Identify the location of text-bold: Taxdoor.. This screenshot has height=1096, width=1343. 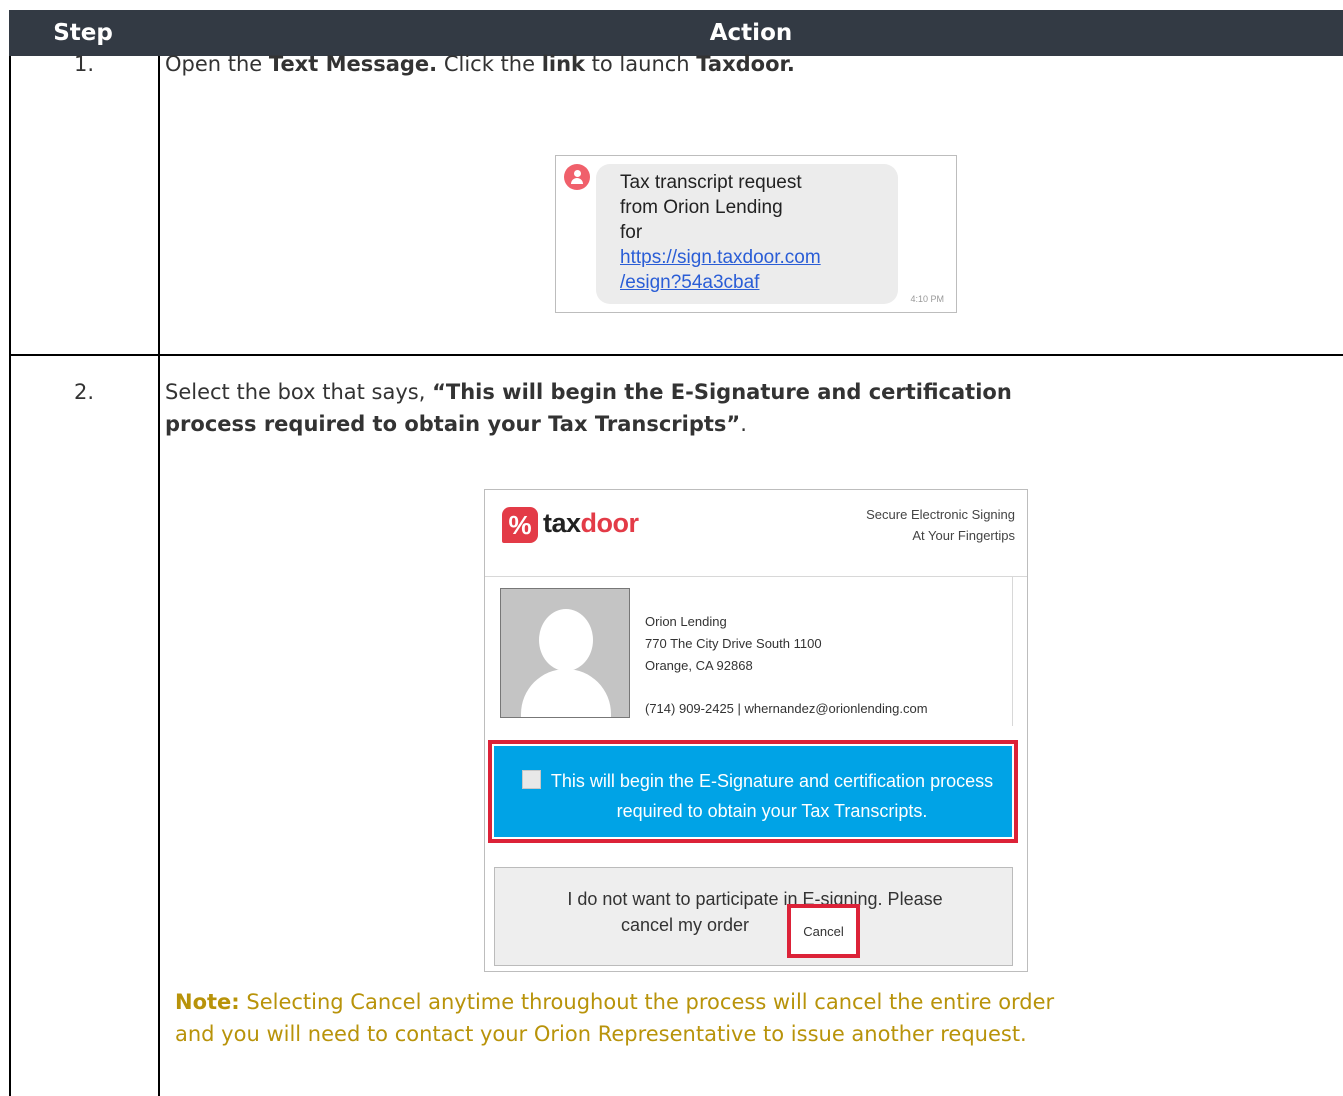
(745, 64).